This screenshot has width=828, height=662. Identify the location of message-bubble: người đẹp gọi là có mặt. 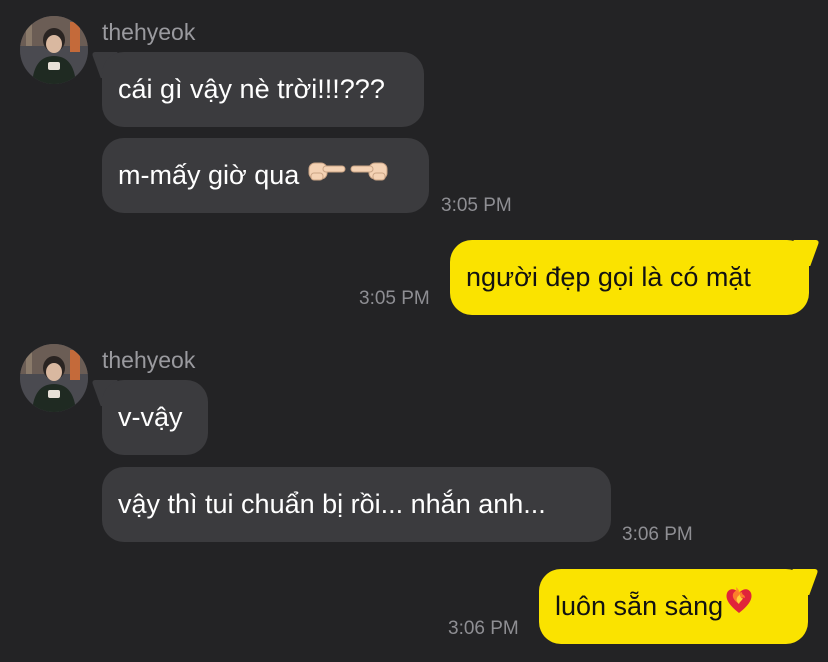
(629, 277).